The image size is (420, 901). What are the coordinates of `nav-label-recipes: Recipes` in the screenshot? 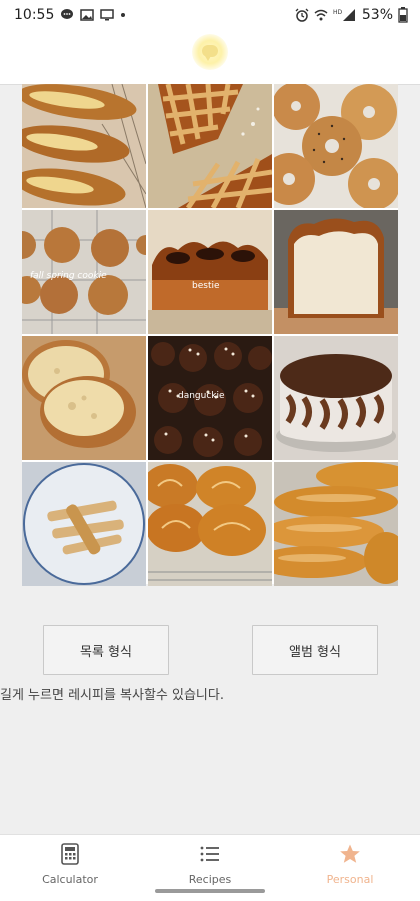 It's located at (210, 879).